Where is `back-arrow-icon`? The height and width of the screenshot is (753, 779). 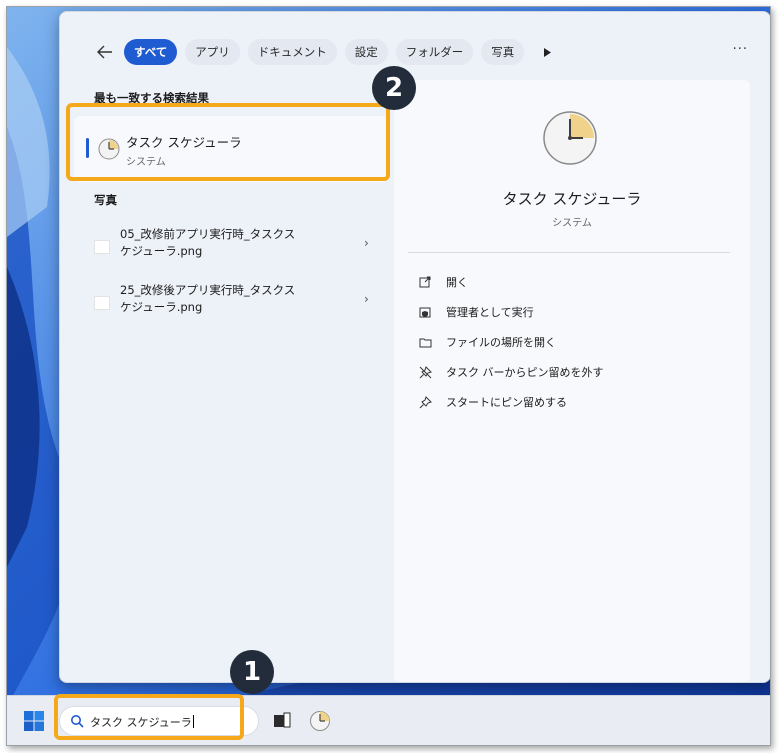 back-arrow-icon is located at coordinates (105, 52).